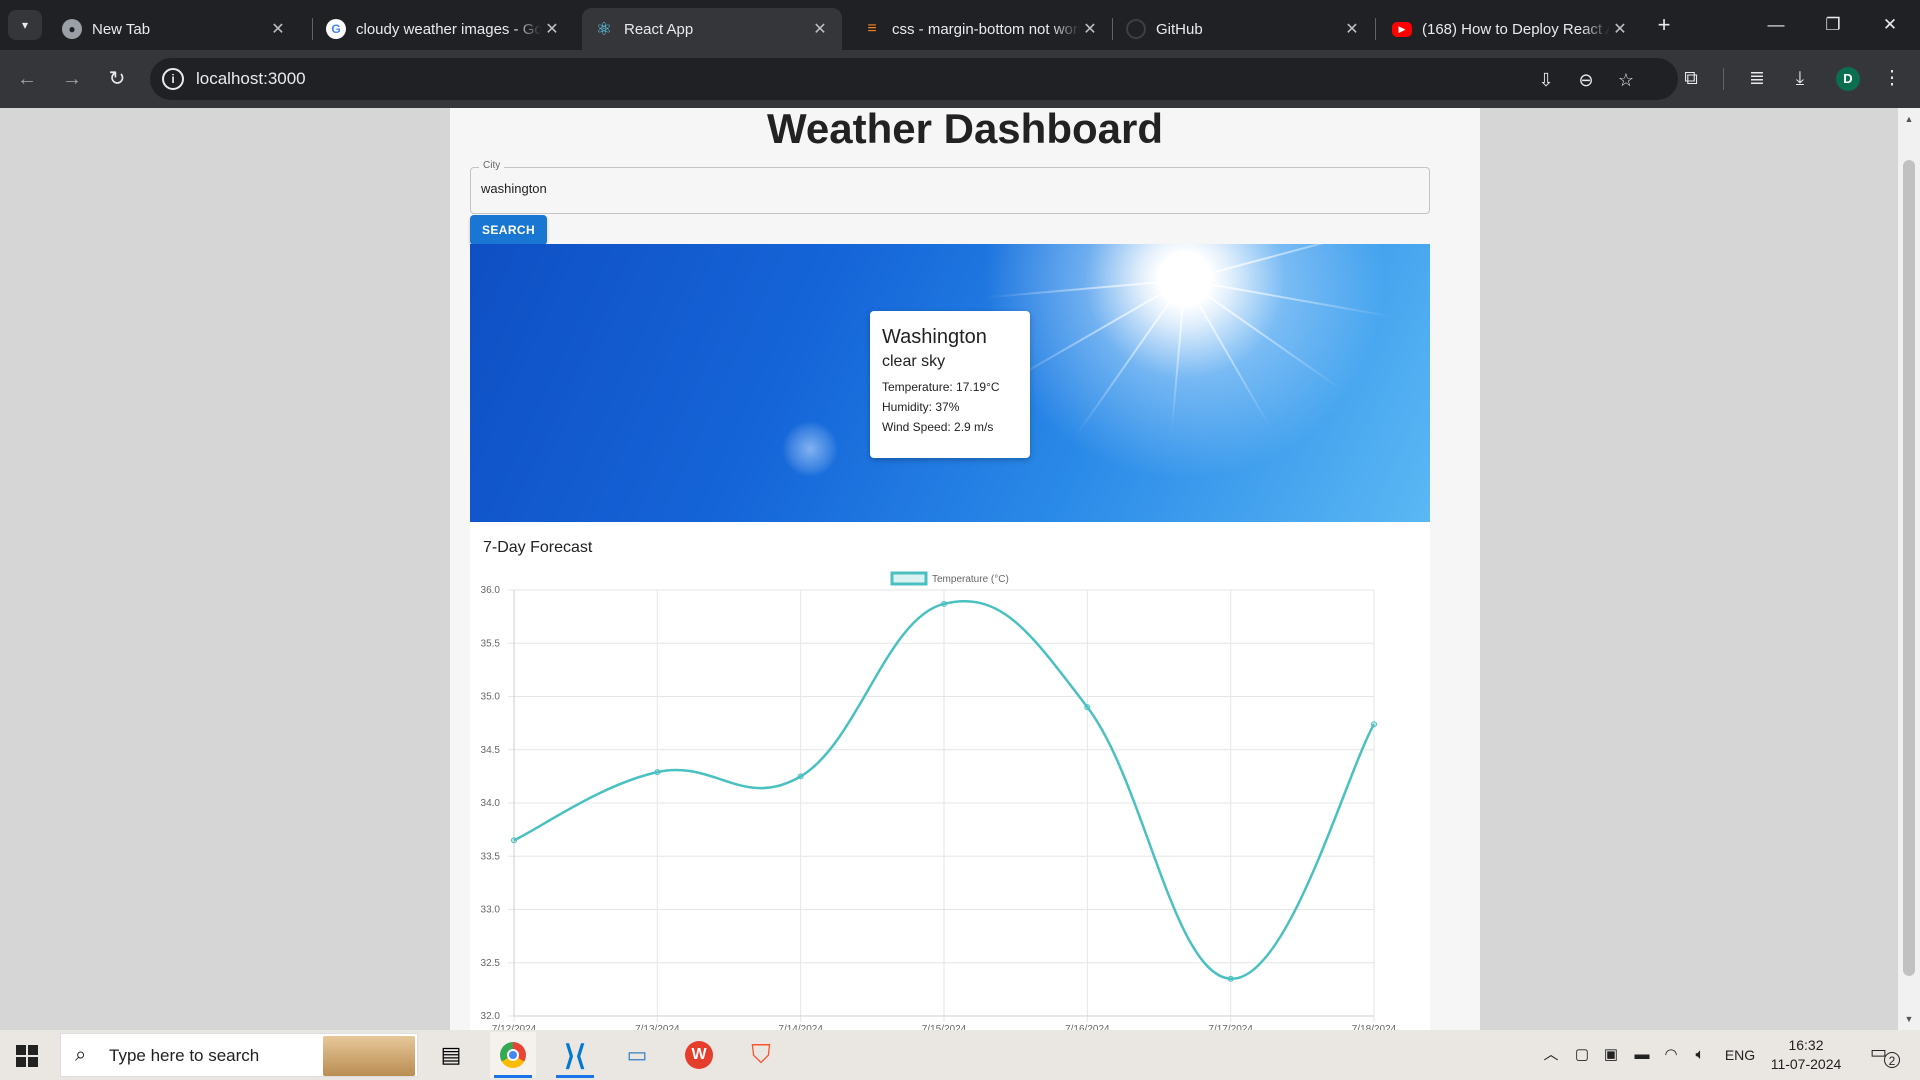 The width and height of the screenshot is (1920, 1080). I want to click on minimize-icon: —, so click(1776, 24).